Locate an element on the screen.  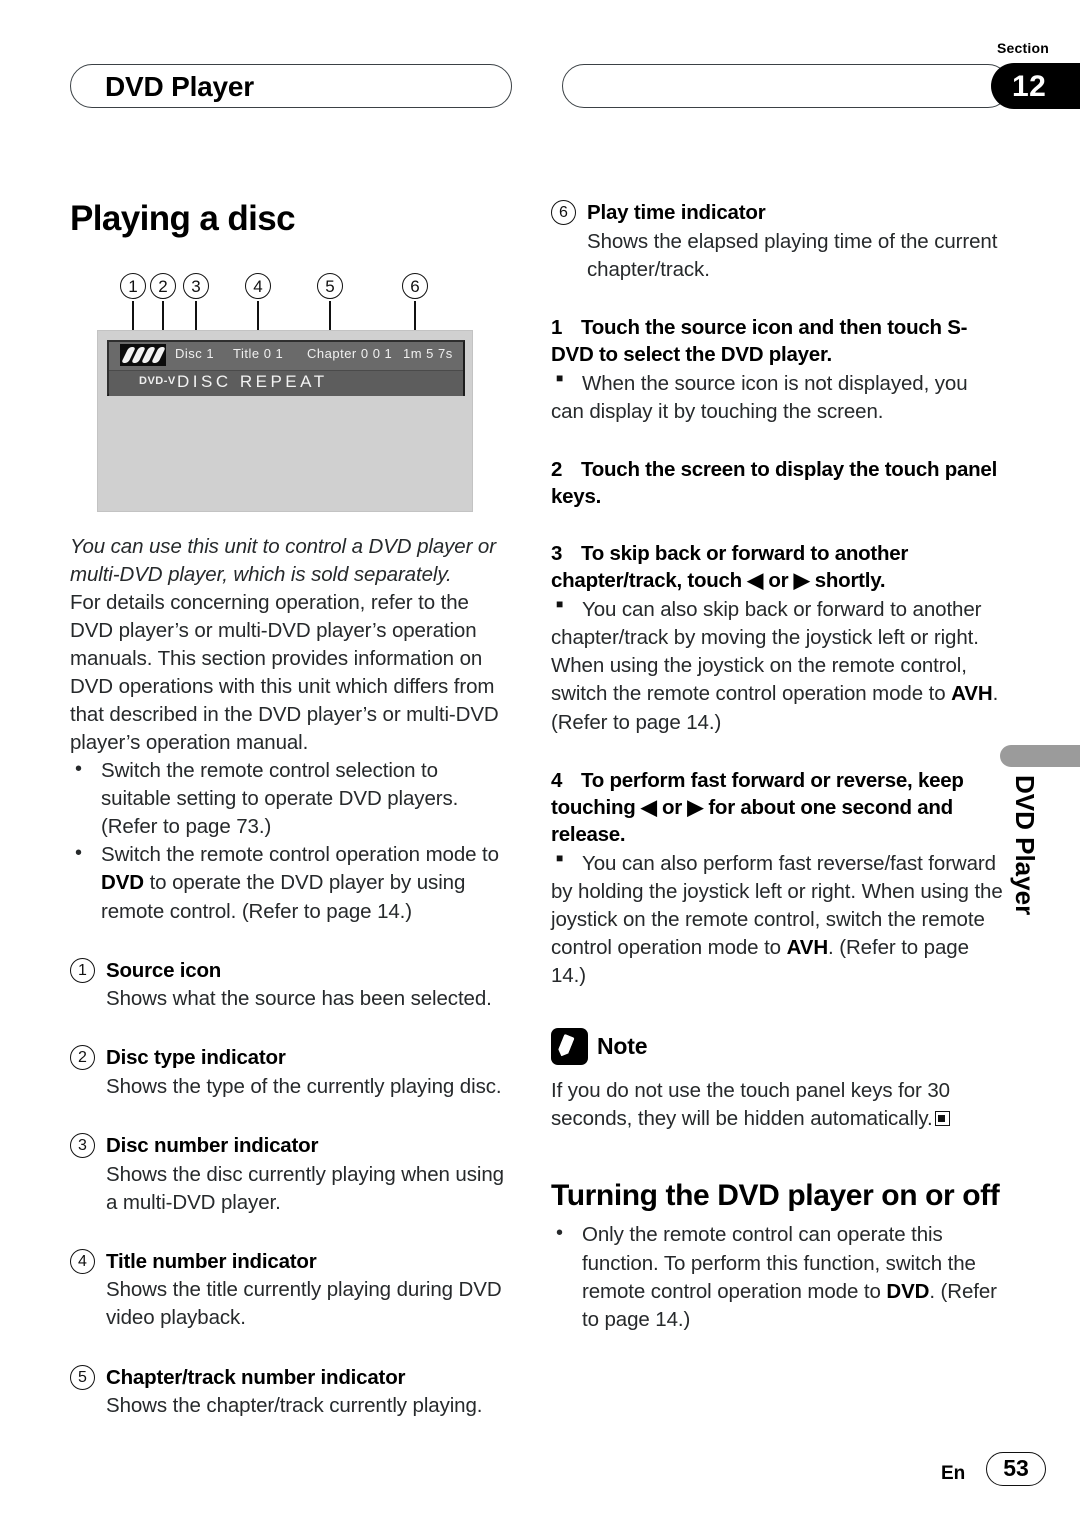
section-word-label: Section is located at coordinates (1023, 48).